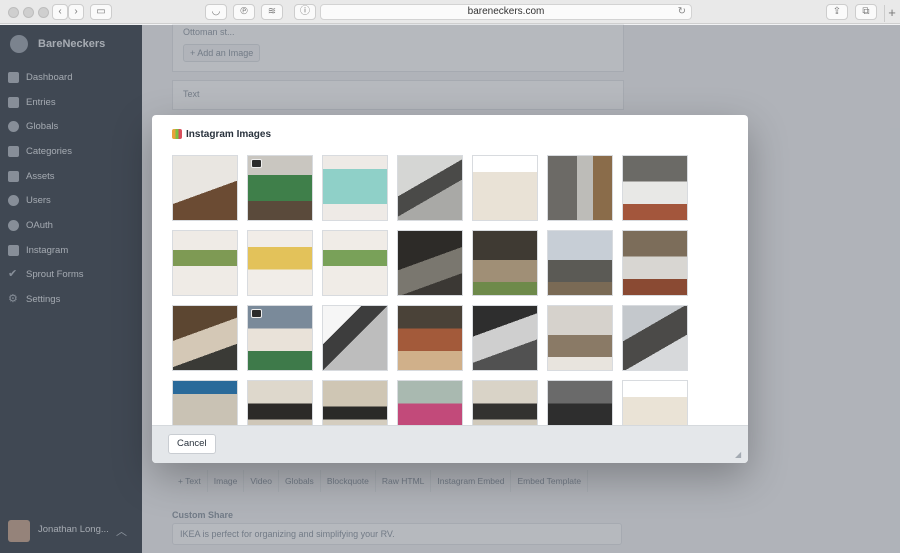 The height and width of the screenshot is (553, 900). Describe the element at coordinates (60, 12) in the screenshot. I see `back-icon: ‹` at that location.